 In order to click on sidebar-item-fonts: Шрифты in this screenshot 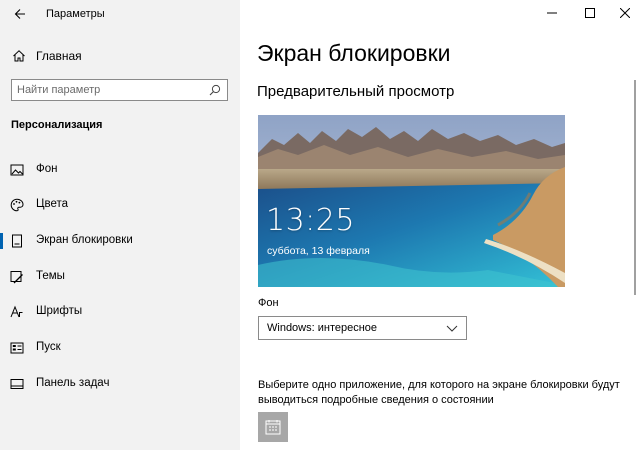, I will do `click(120, 312)`.